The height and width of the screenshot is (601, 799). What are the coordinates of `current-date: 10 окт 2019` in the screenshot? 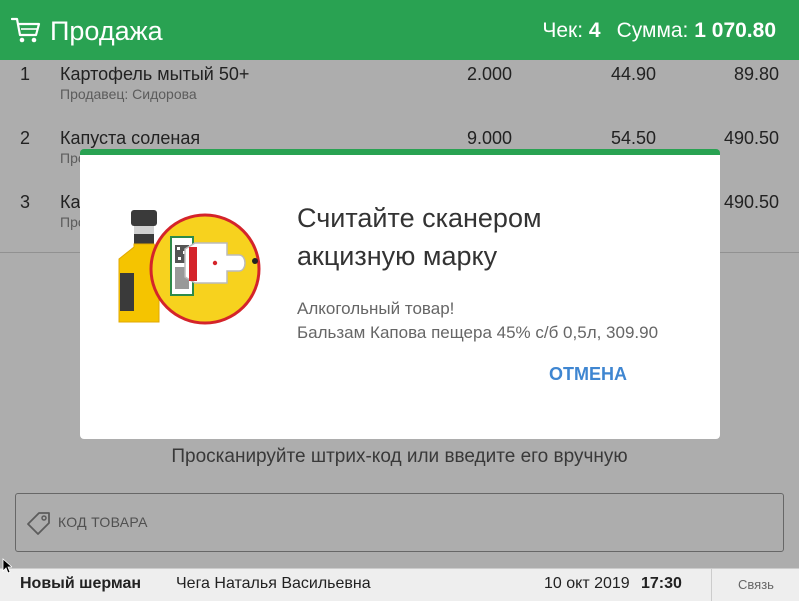 It's located at (587, 583).